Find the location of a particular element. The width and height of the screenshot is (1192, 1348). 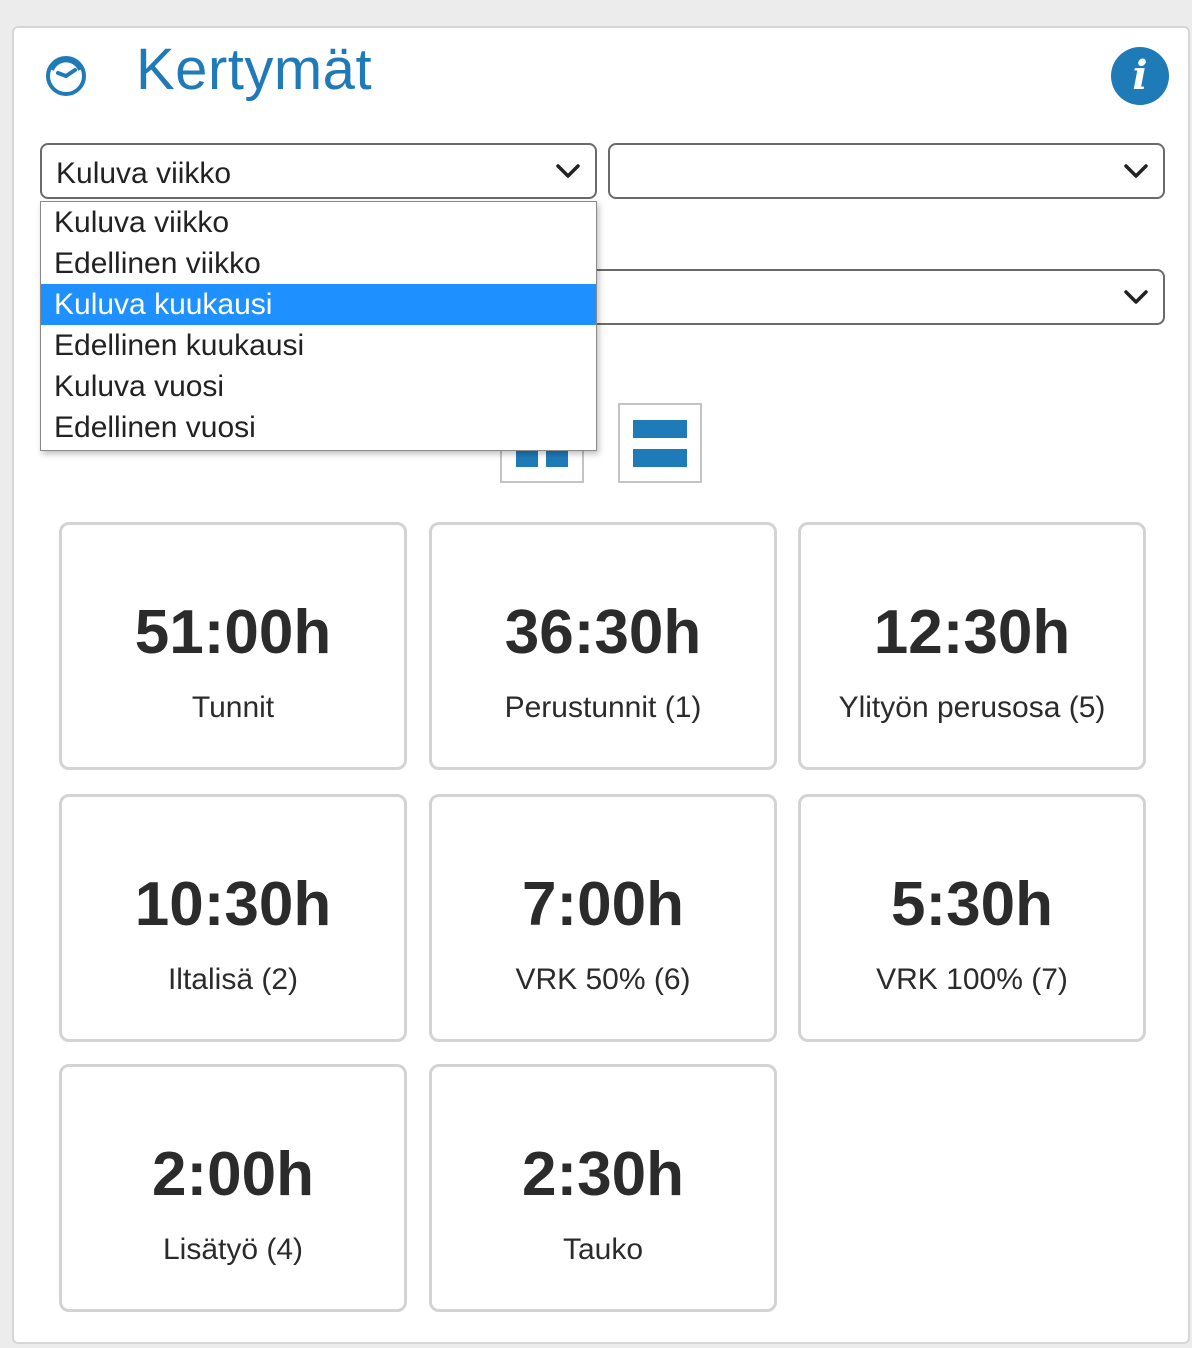

stat-card: 7:00h VRK 50% (6) is located at coordinates (603, 918).